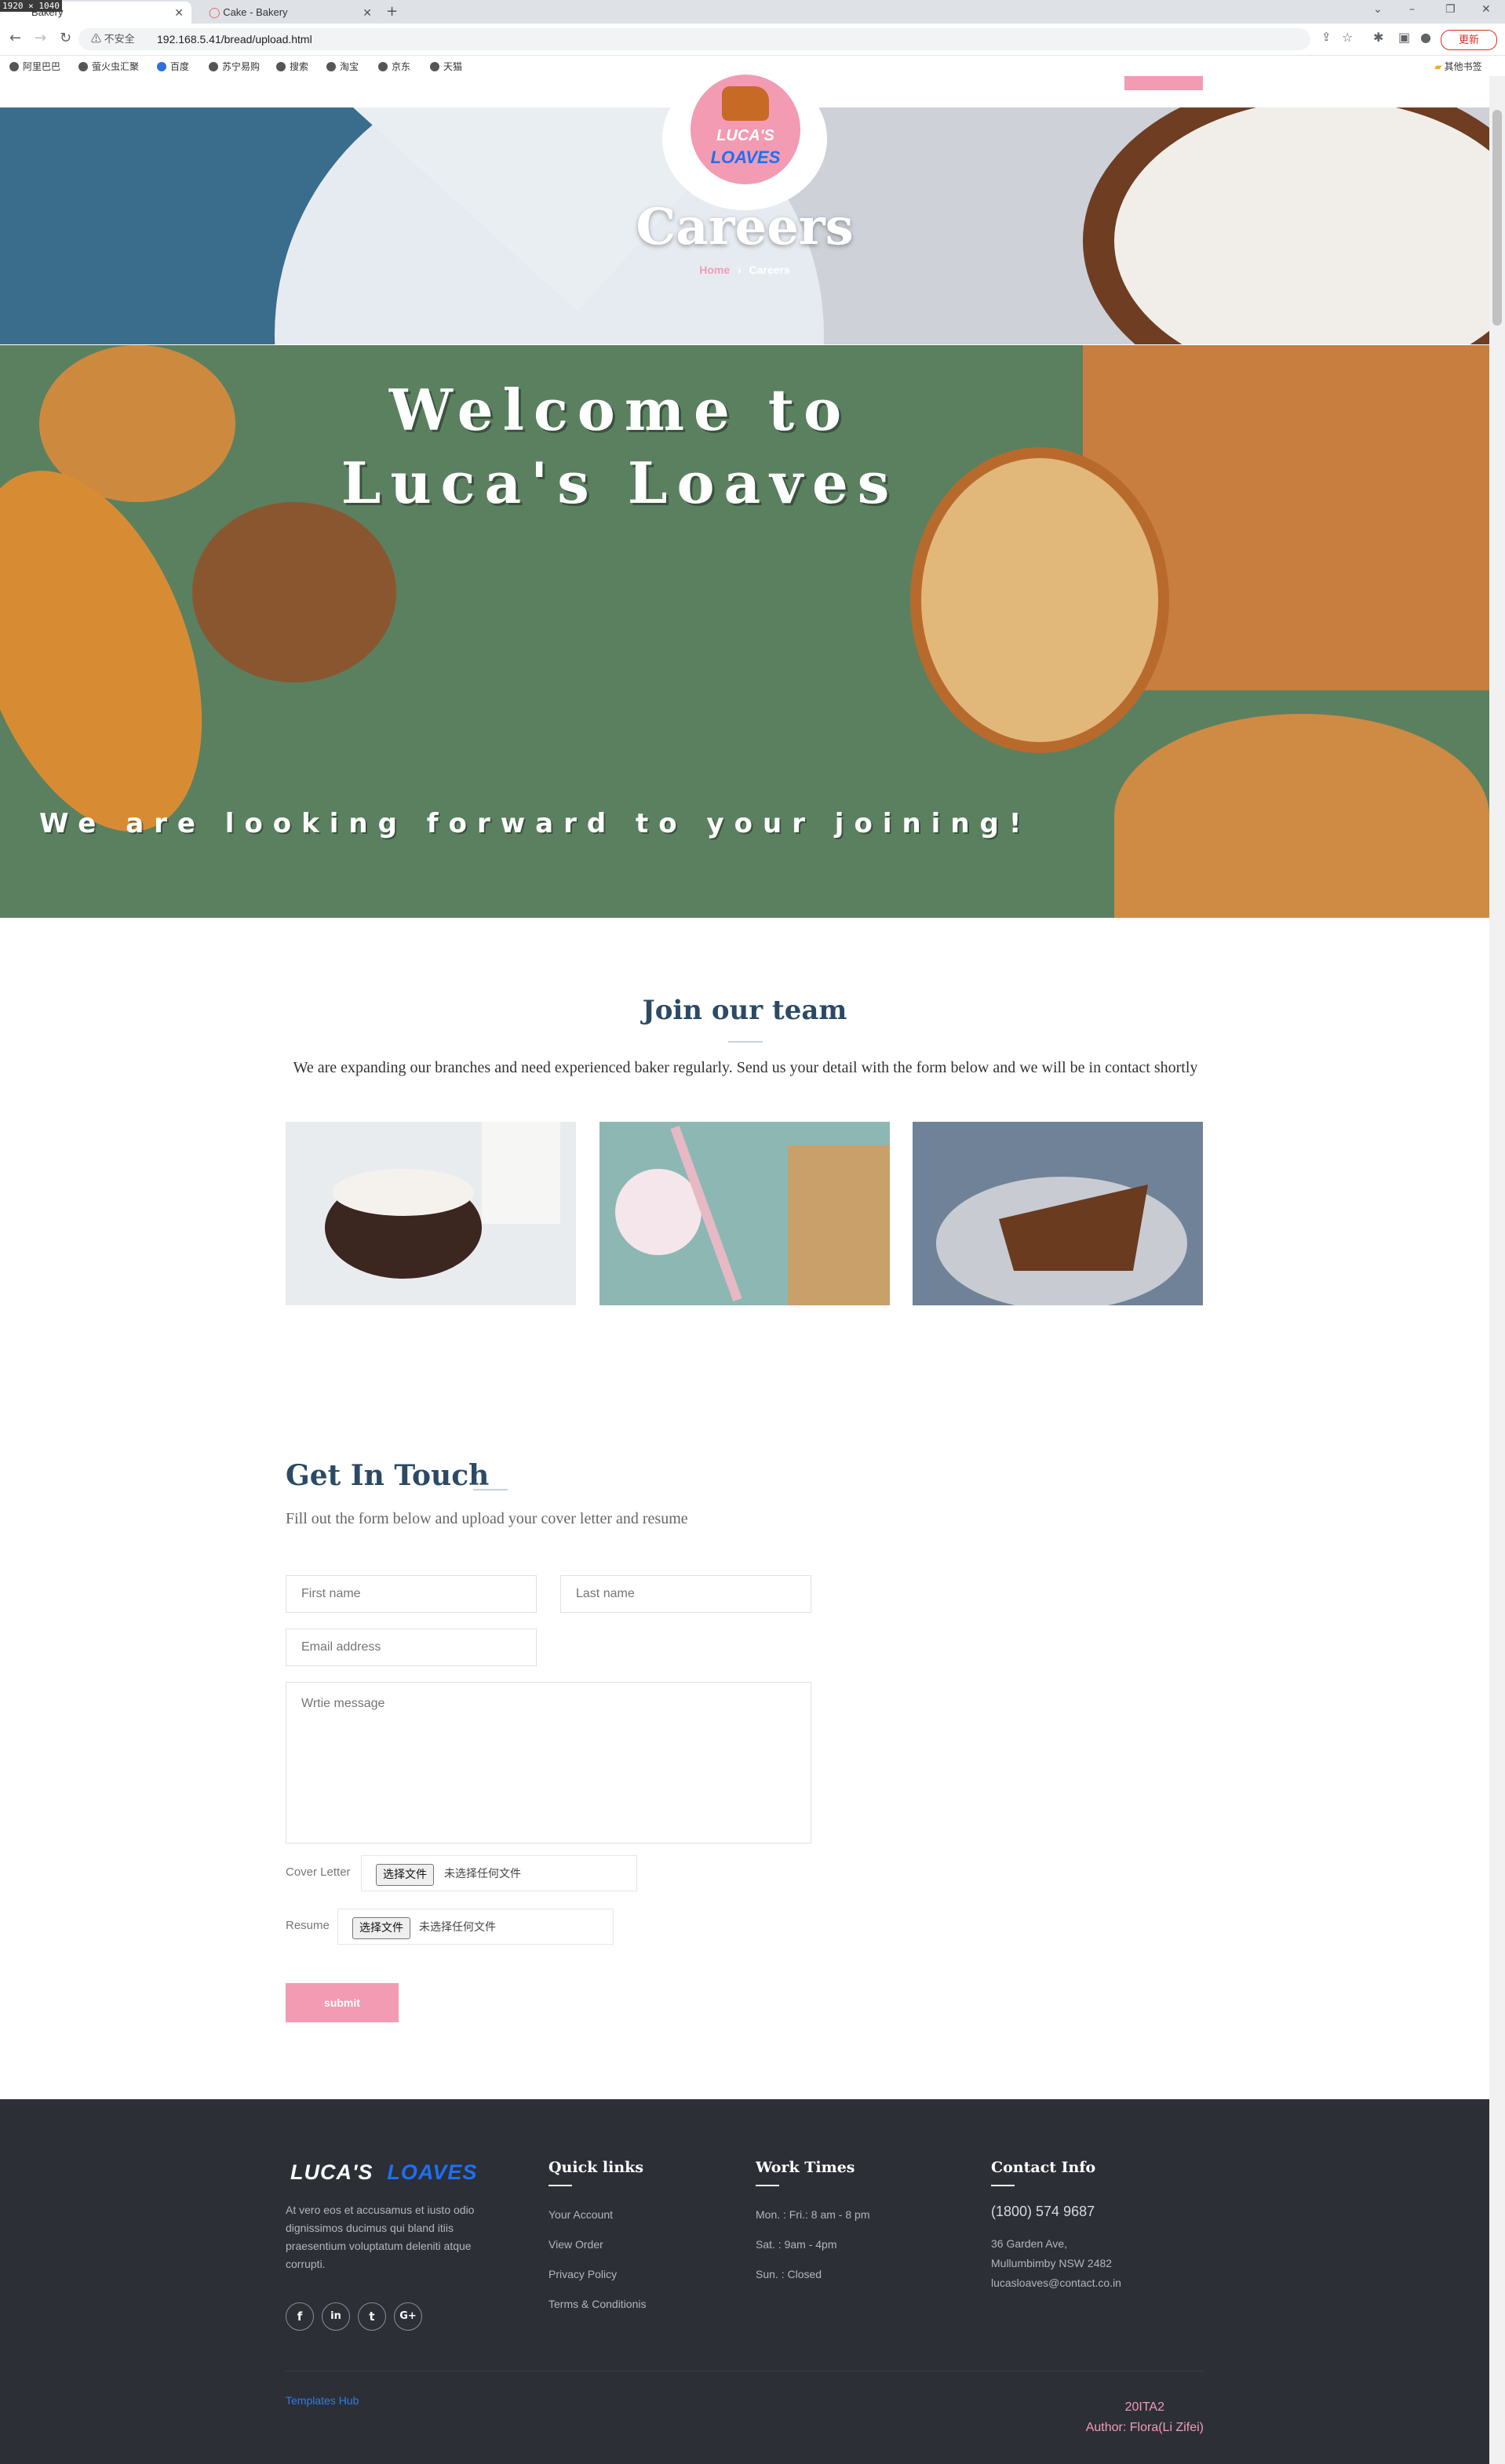  What do you see at coordinates (1425, 37) in the screenshot?
I see `profile-icon: ●` at bounding box center [1425, 37].